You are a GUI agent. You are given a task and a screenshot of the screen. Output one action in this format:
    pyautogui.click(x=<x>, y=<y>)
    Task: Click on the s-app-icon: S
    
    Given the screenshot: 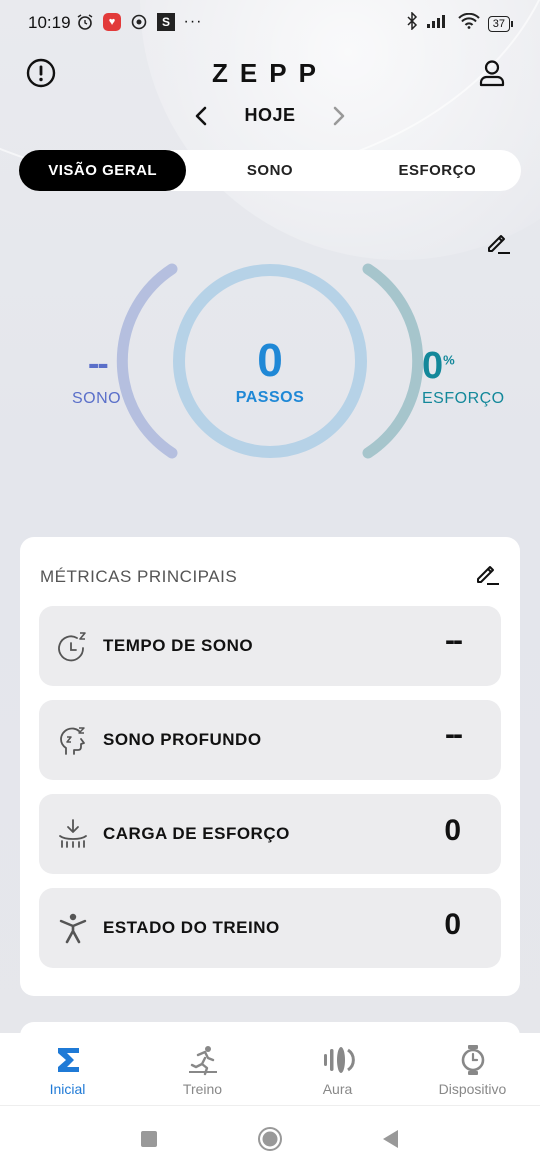 What is the action you would take?
    pyautogui.click(x=166, y=22)
    